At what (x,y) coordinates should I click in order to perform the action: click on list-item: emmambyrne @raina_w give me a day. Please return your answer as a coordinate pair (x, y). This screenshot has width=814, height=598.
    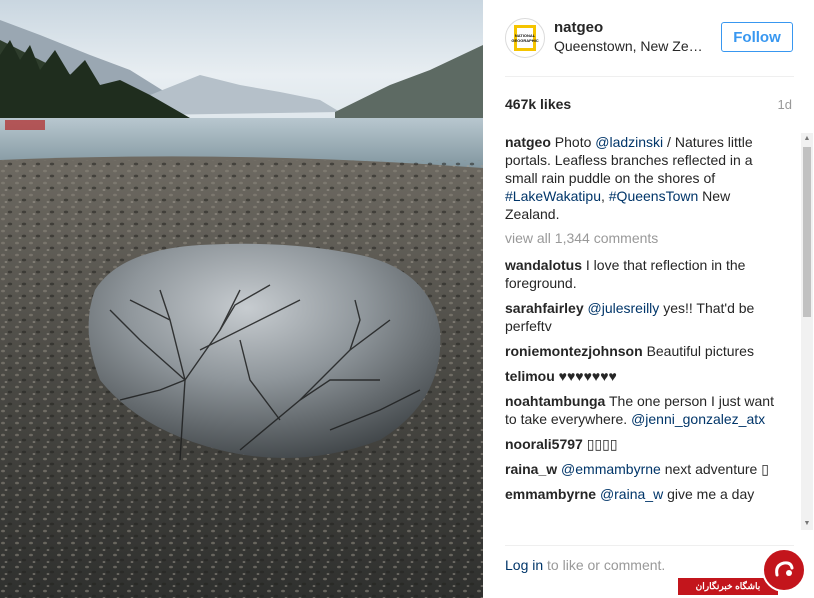
    Looking at the image, I should click on (643, 494).